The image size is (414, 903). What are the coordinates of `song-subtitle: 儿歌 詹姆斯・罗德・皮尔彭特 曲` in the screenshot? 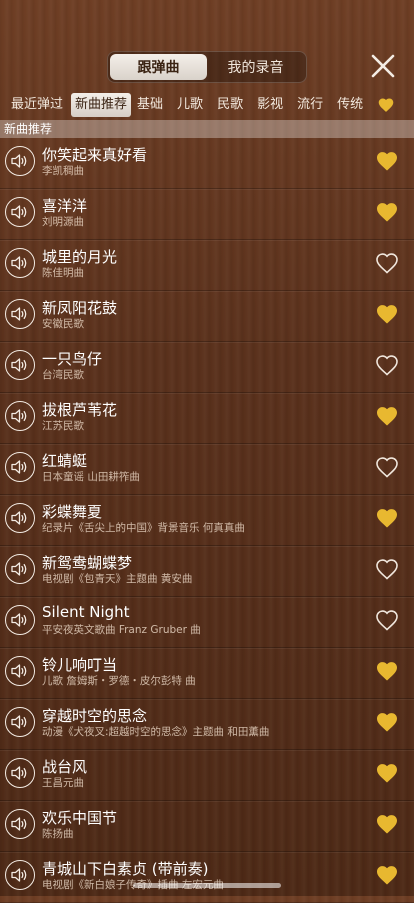 It's located at (119, 681).